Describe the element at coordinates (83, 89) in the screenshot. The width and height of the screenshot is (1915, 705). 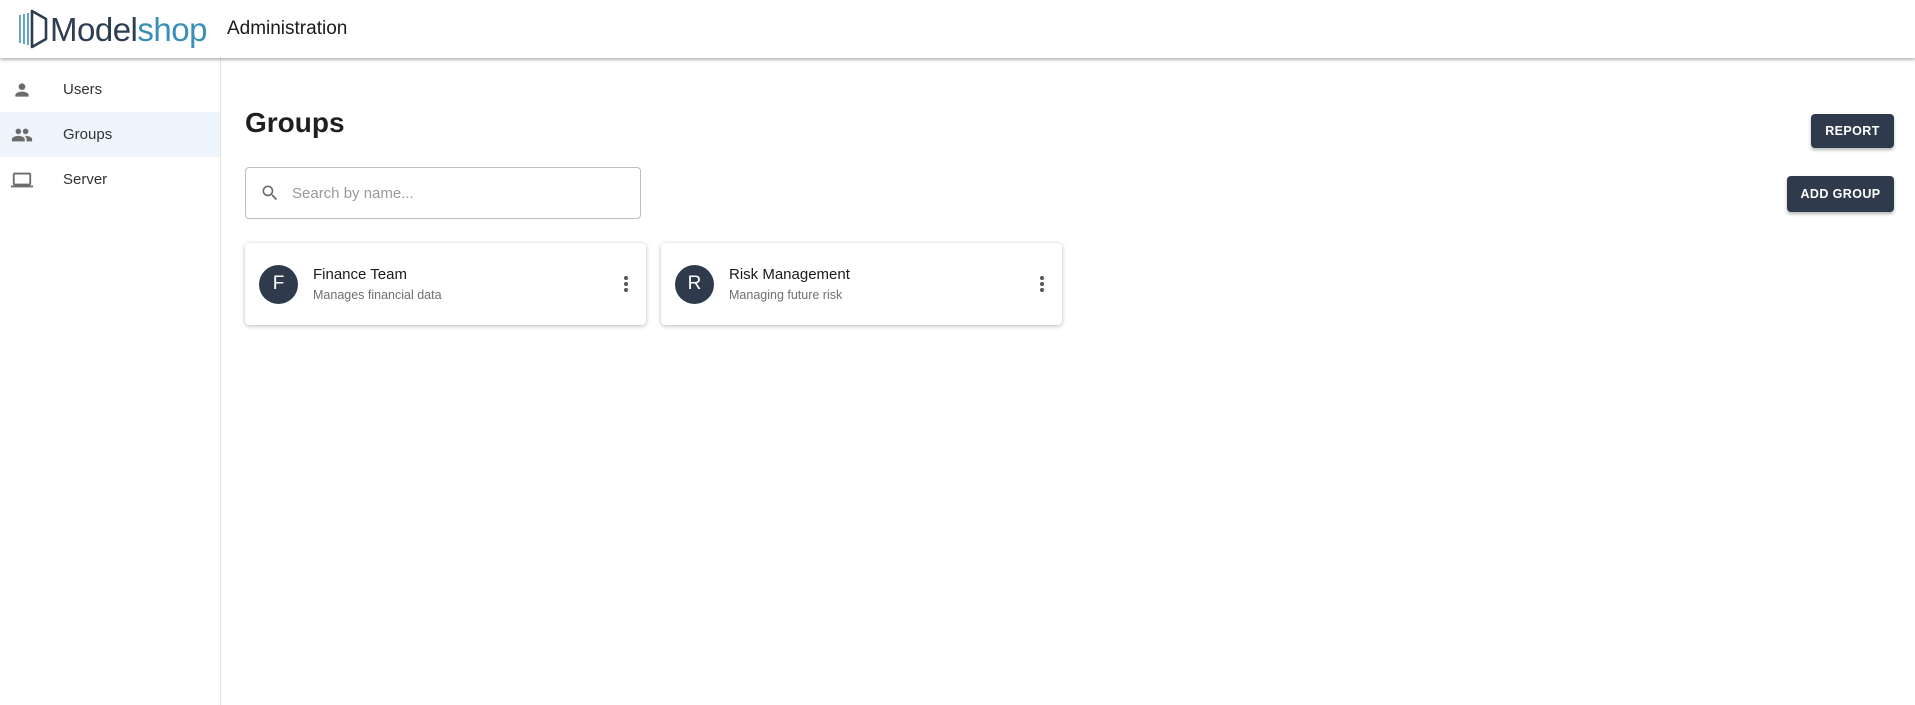
I see `sidebar-item-label: Users` at that location.